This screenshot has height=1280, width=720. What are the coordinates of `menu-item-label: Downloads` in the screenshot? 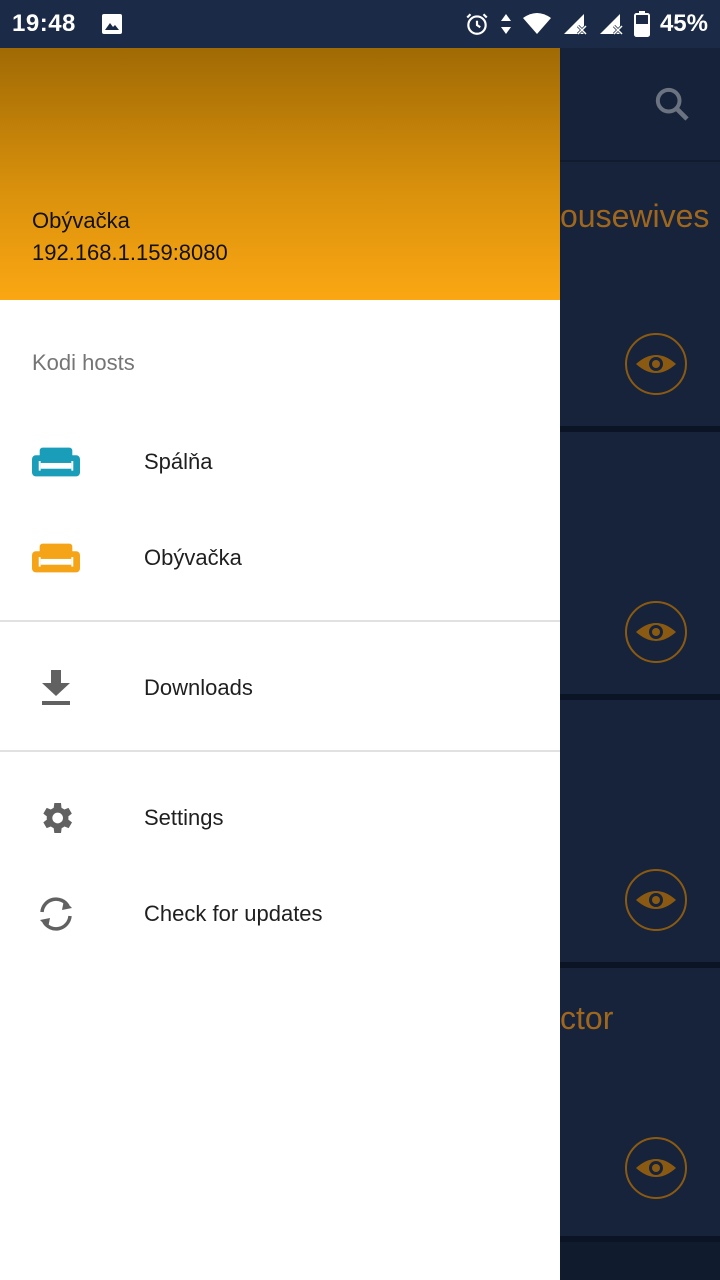 It's located at (198, 687).